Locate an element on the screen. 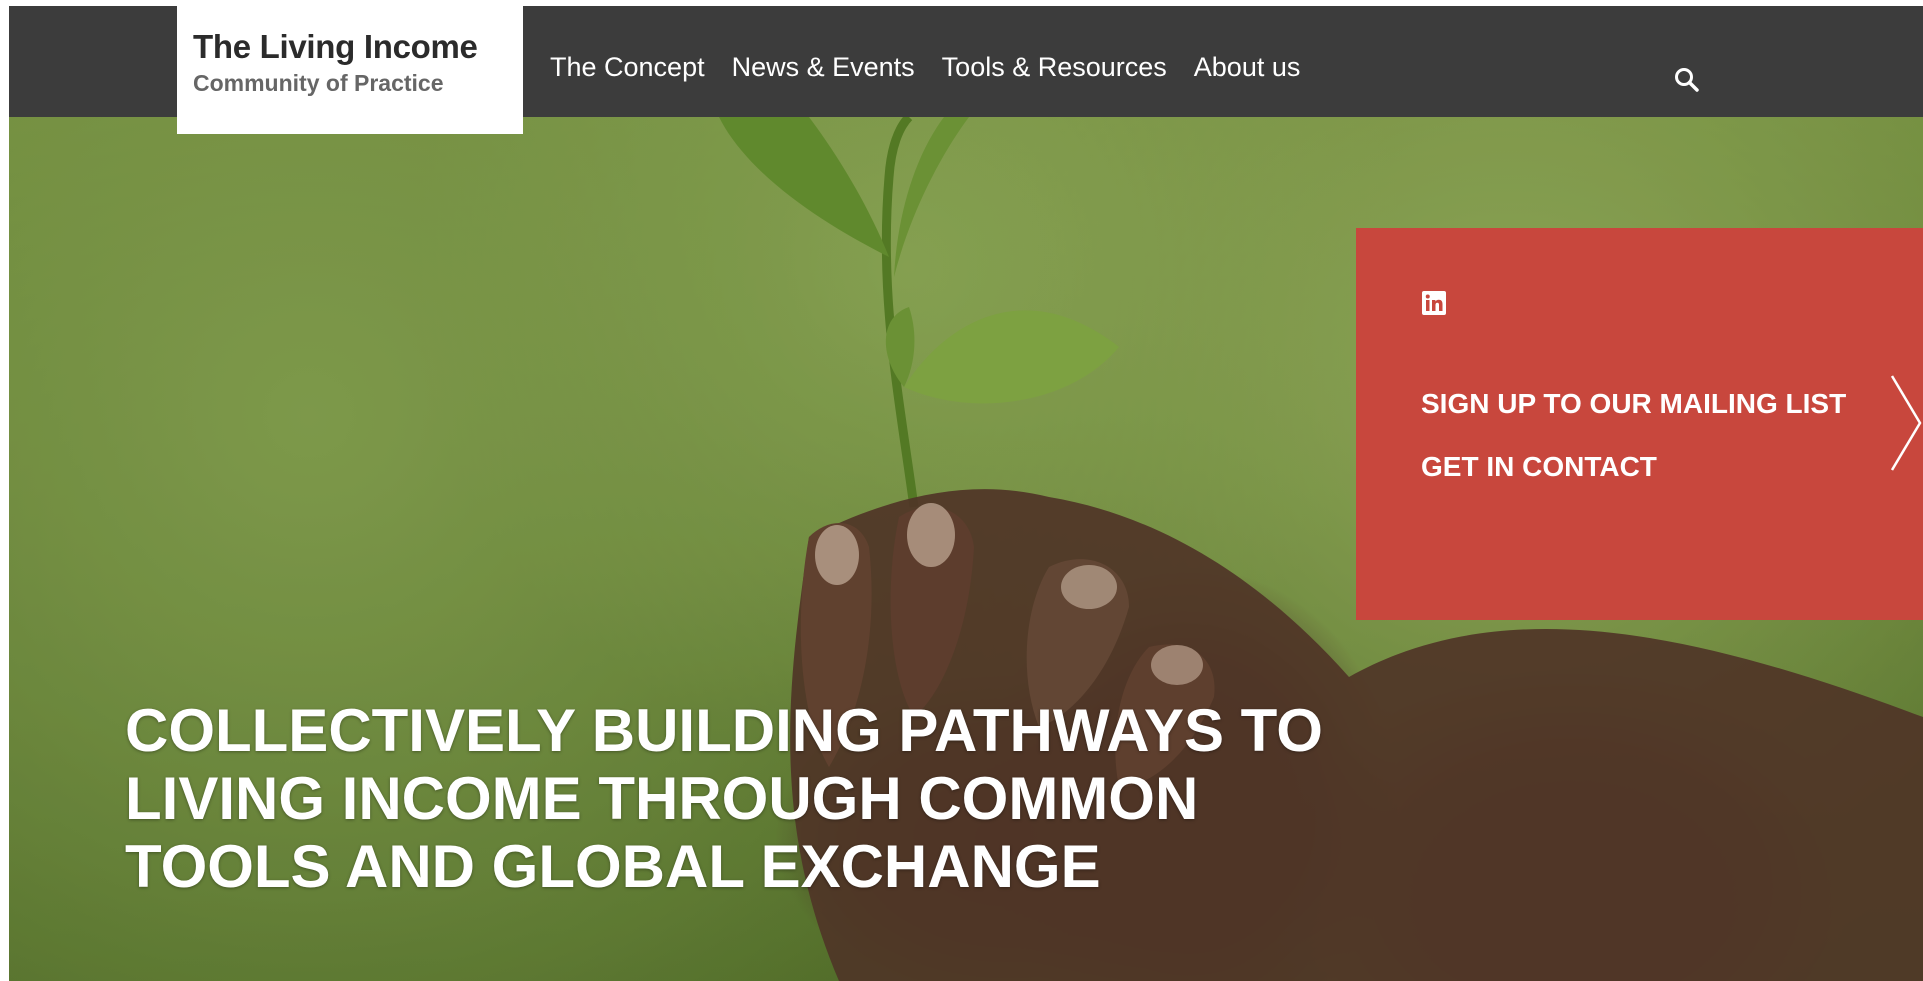 The height and width of the screenshot is (981, 1923). linkedin-icon is located at coordinates (1434, 303).